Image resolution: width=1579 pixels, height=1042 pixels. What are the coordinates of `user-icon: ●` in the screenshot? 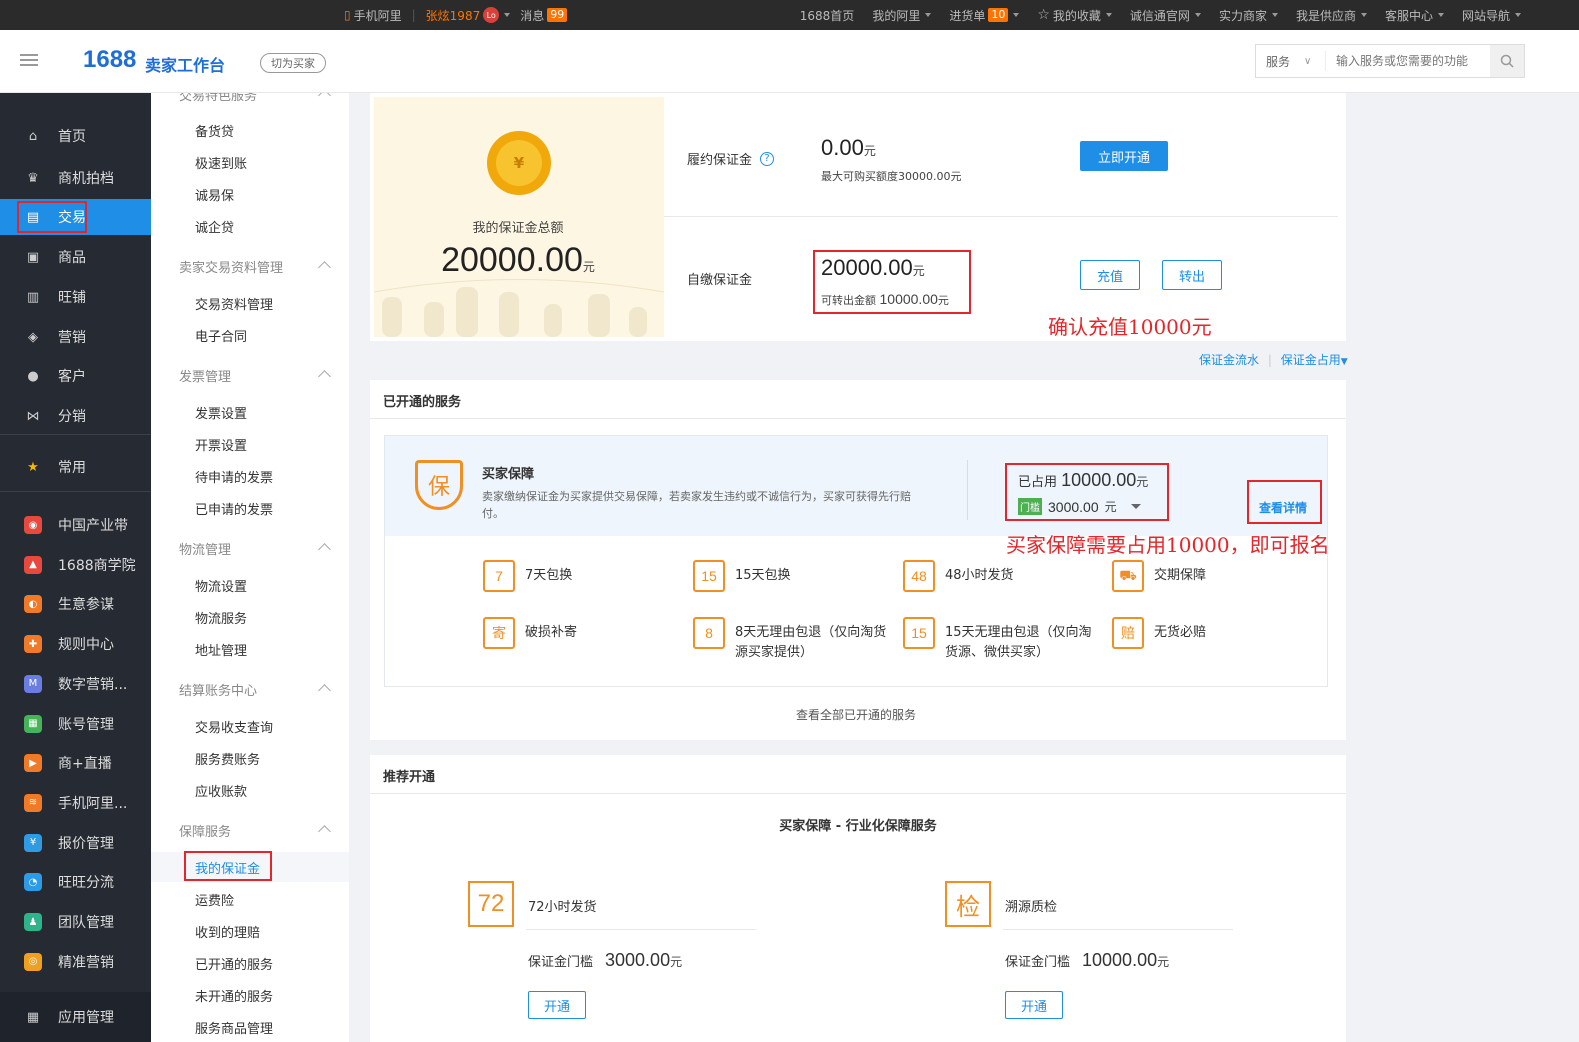 It's located at (33, 376).